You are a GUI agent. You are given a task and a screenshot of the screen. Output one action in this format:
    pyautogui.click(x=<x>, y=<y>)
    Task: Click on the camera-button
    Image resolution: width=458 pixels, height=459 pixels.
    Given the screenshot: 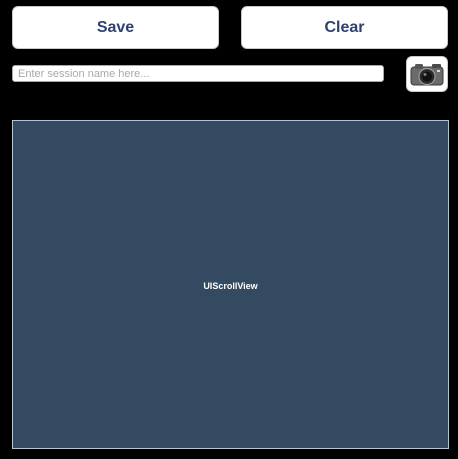 What is the action you would take?
    pyautogui.click(x=427, y=74)
    